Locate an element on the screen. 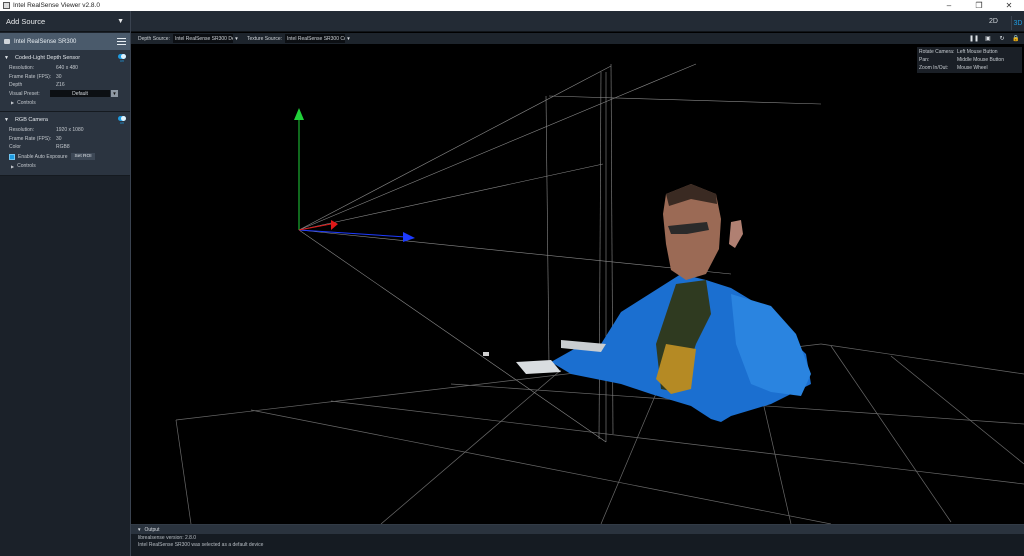 The height and width of the screenshot is (556, 1024). window-title: Intel RealSense Viewer v2.8.0 is located at coordinates (56, 5).